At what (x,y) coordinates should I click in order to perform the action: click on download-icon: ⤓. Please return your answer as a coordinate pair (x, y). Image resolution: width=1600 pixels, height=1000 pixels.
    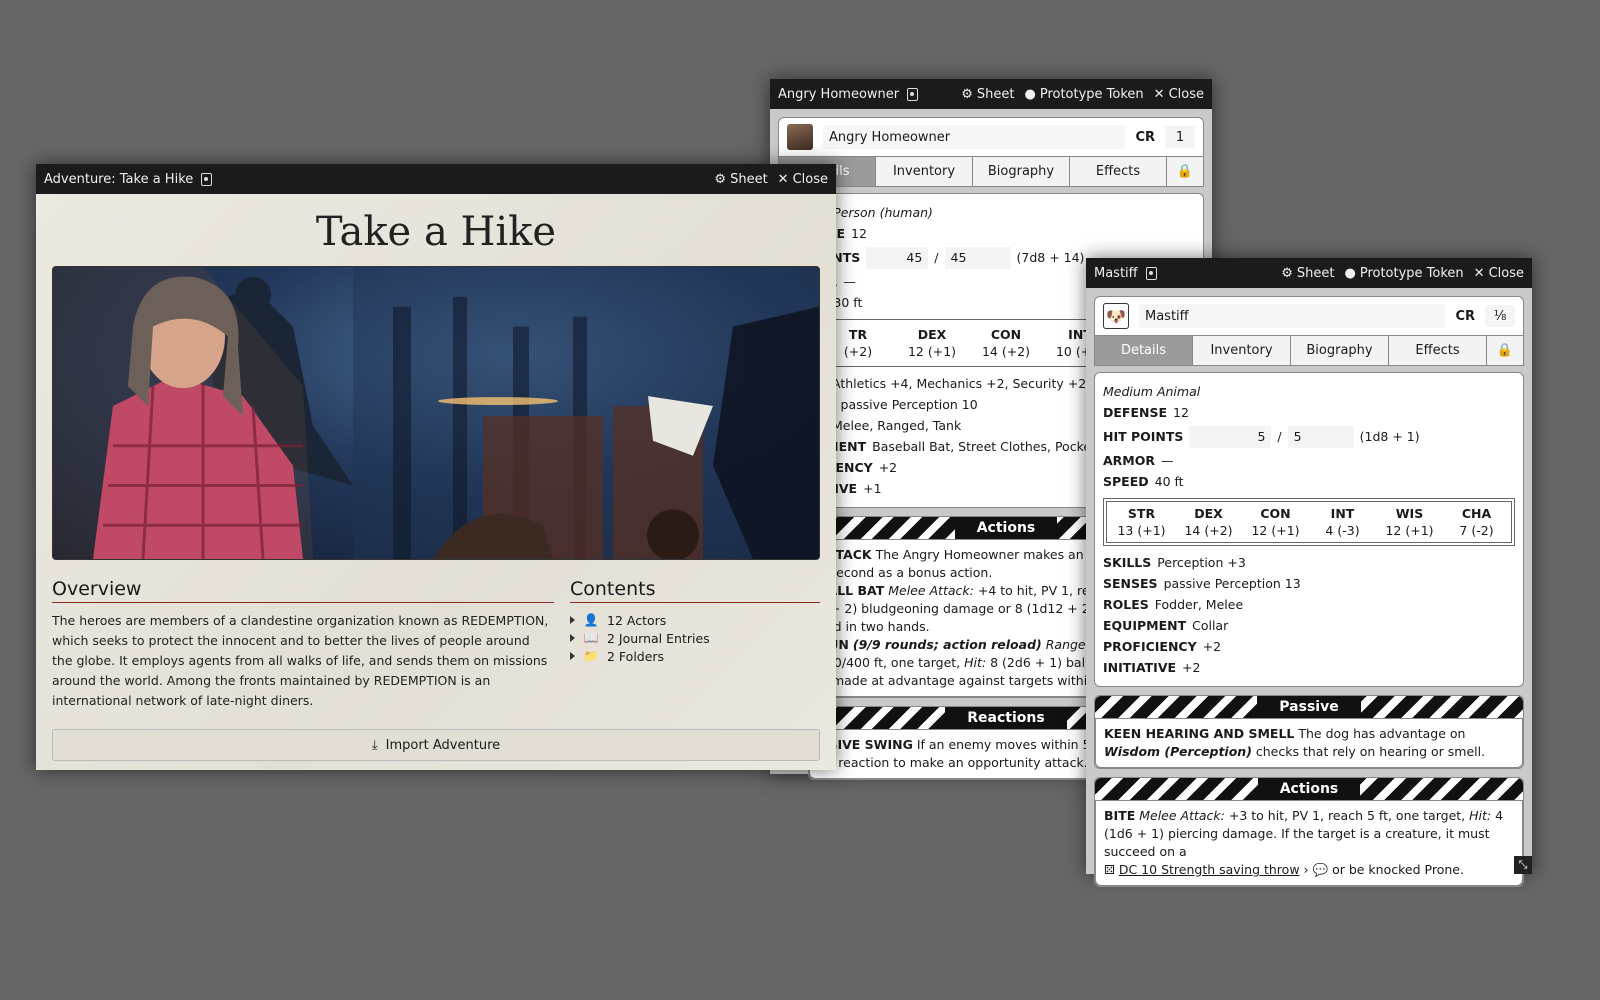
    Looking at the image, I should click on (374, 745).